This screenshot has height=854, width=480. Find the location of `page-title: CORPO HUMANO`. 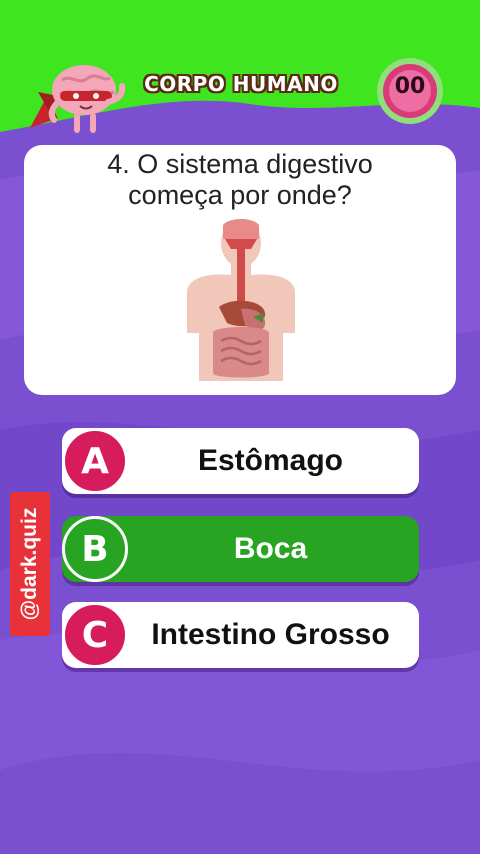

page-title: CORPO HUMANO is located at coordinates (241, 84).